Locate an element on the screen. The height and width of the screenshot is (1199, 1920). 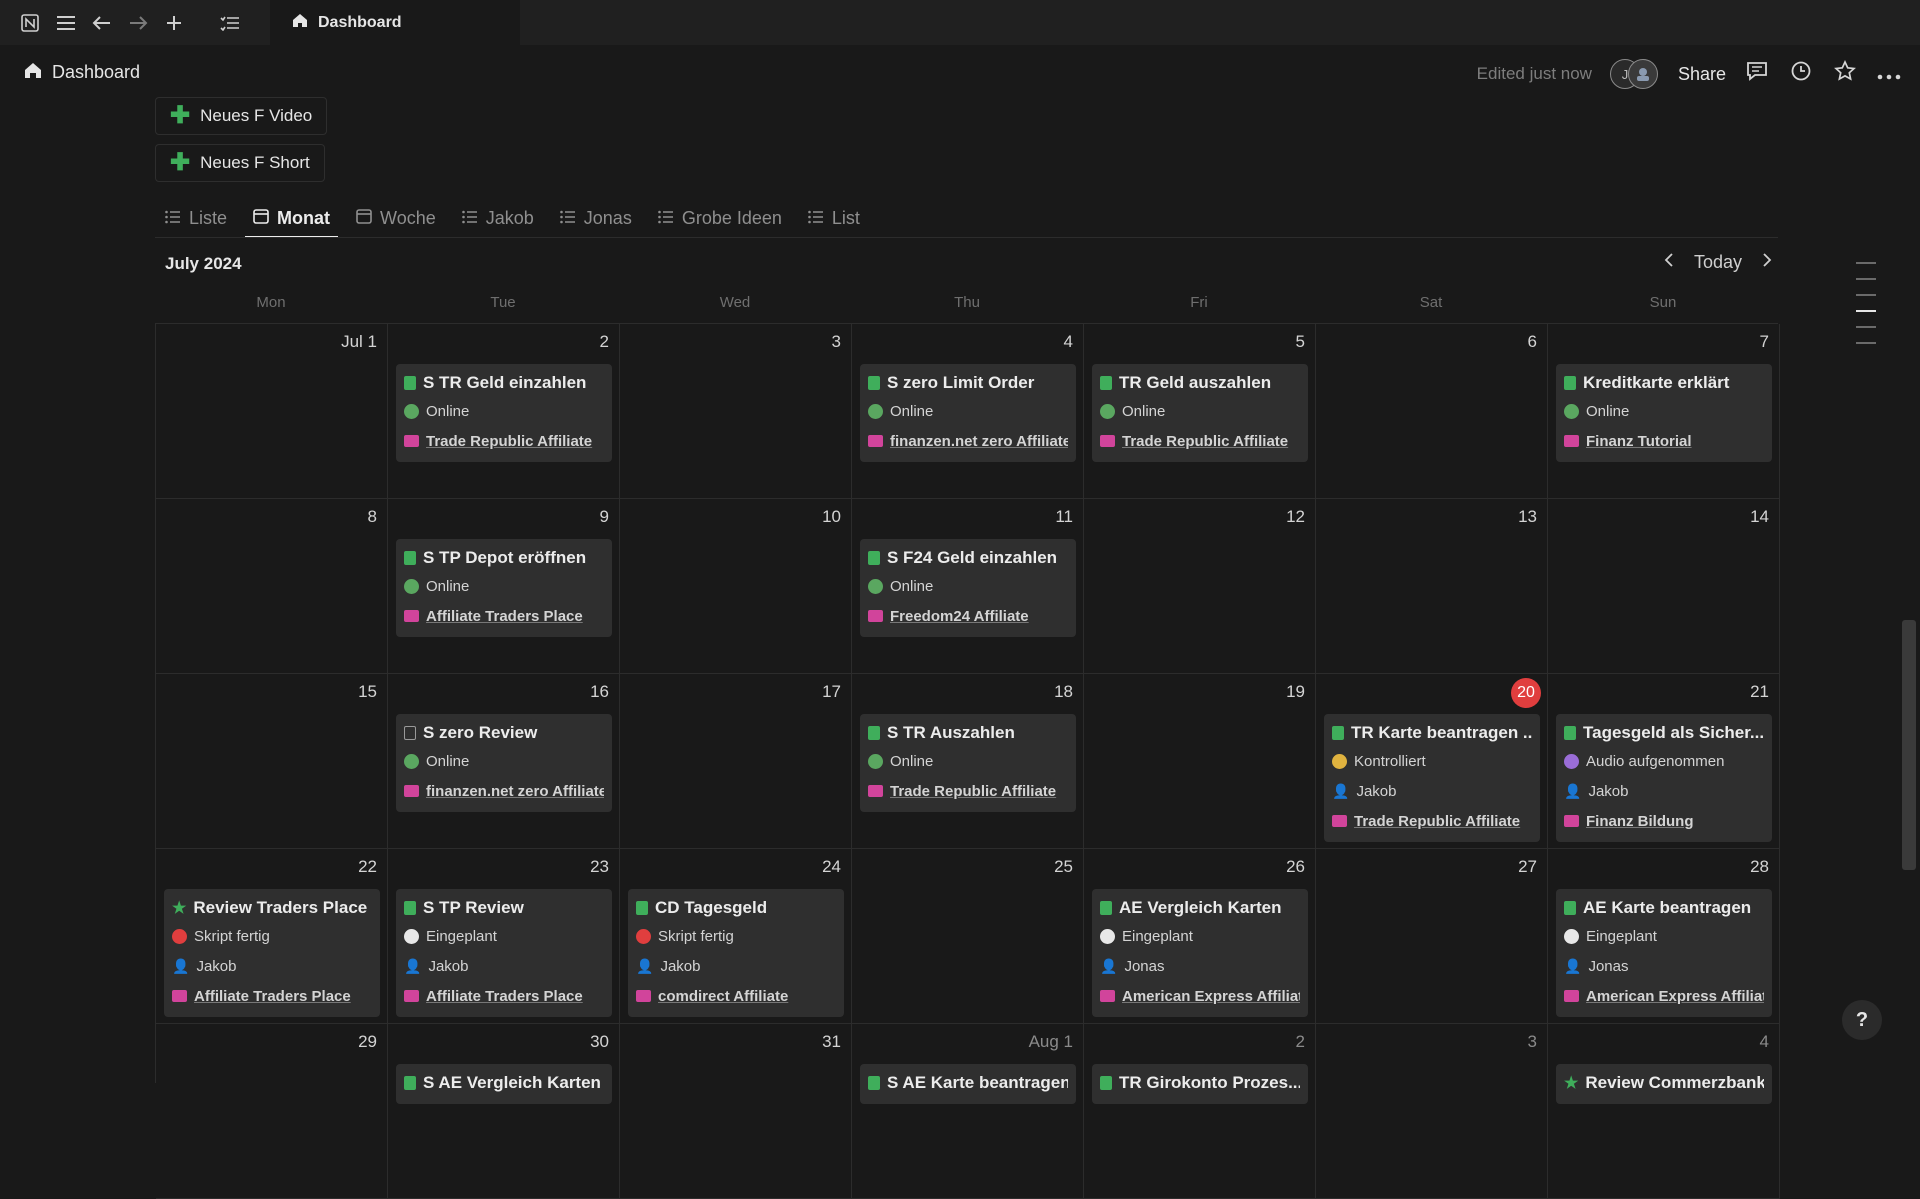
calendar-day-cell: 29 is located at coordinates (272, 1111).